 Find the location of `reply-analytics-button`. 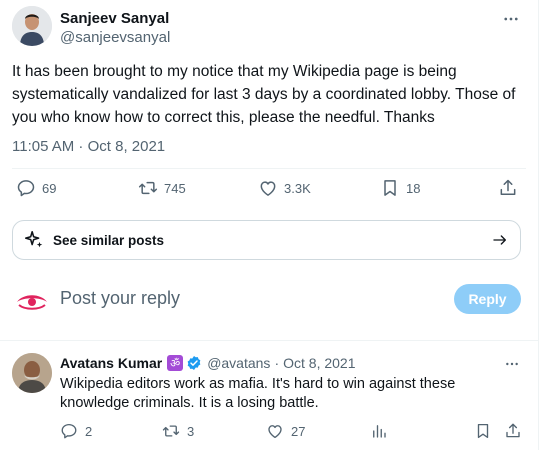

reply-analytics-button is located at coordinates (379, 431).